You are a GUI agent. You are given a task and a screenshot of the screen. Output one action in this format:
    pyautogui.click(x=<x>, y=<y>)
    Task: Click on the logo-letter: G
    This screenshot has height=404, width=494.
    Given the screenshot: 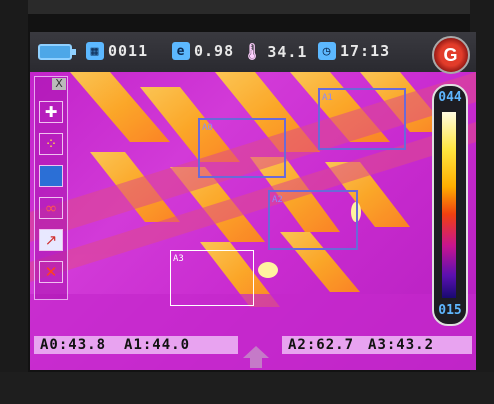 What is the action you would take?
    pyautogui.click(x=451, y=54)
    